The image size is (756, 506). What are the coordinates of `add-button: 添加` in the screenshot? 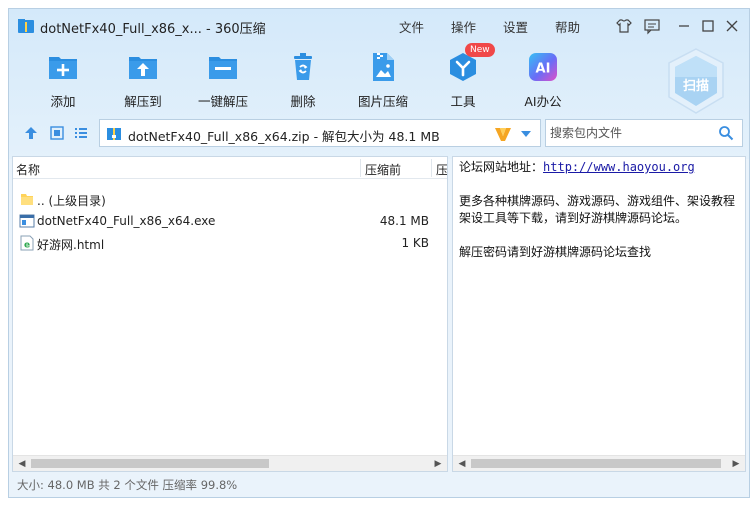 It's located at (63, 82).